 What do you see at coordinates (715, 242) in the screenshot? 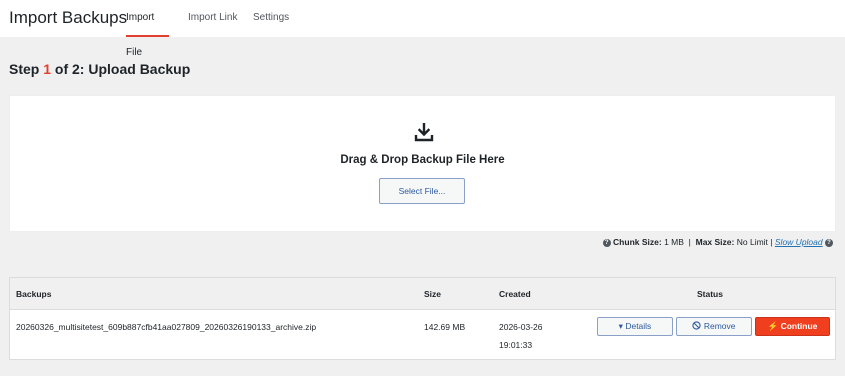
I see `max-size-label: Max Size:` at bounding box center [715, 242].